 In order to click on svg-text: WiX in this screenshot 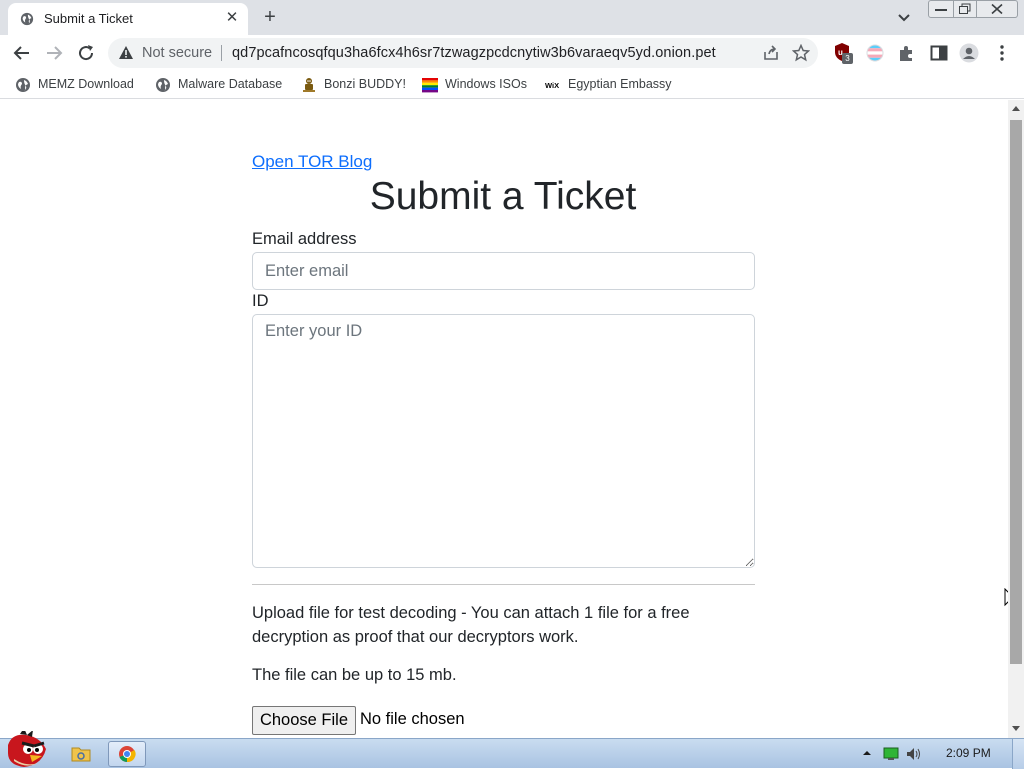, I will do `click(552, 85)`.